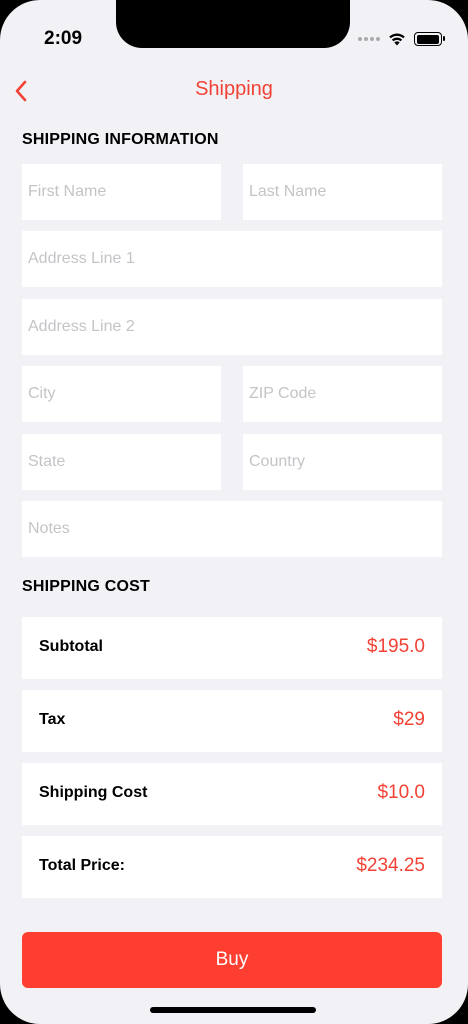 This screenshot has width=468, height=1024. I want to click on zip-code-field, so click(342, 394).